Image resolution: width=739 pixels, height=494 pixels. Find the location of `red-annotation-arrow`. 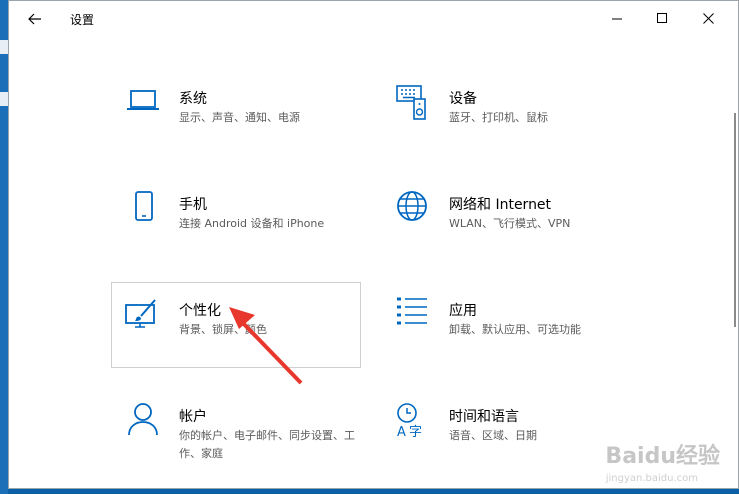

red-annotation-arrow is located at coordinates (266, 346).